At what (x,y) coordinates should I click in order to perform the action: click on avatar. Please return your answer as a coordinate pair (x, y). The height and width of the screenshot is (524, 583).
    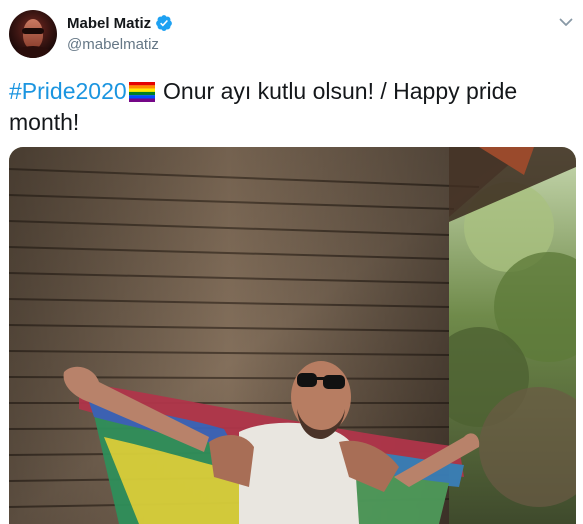
    Looking at the image, I should click on (33, 34).